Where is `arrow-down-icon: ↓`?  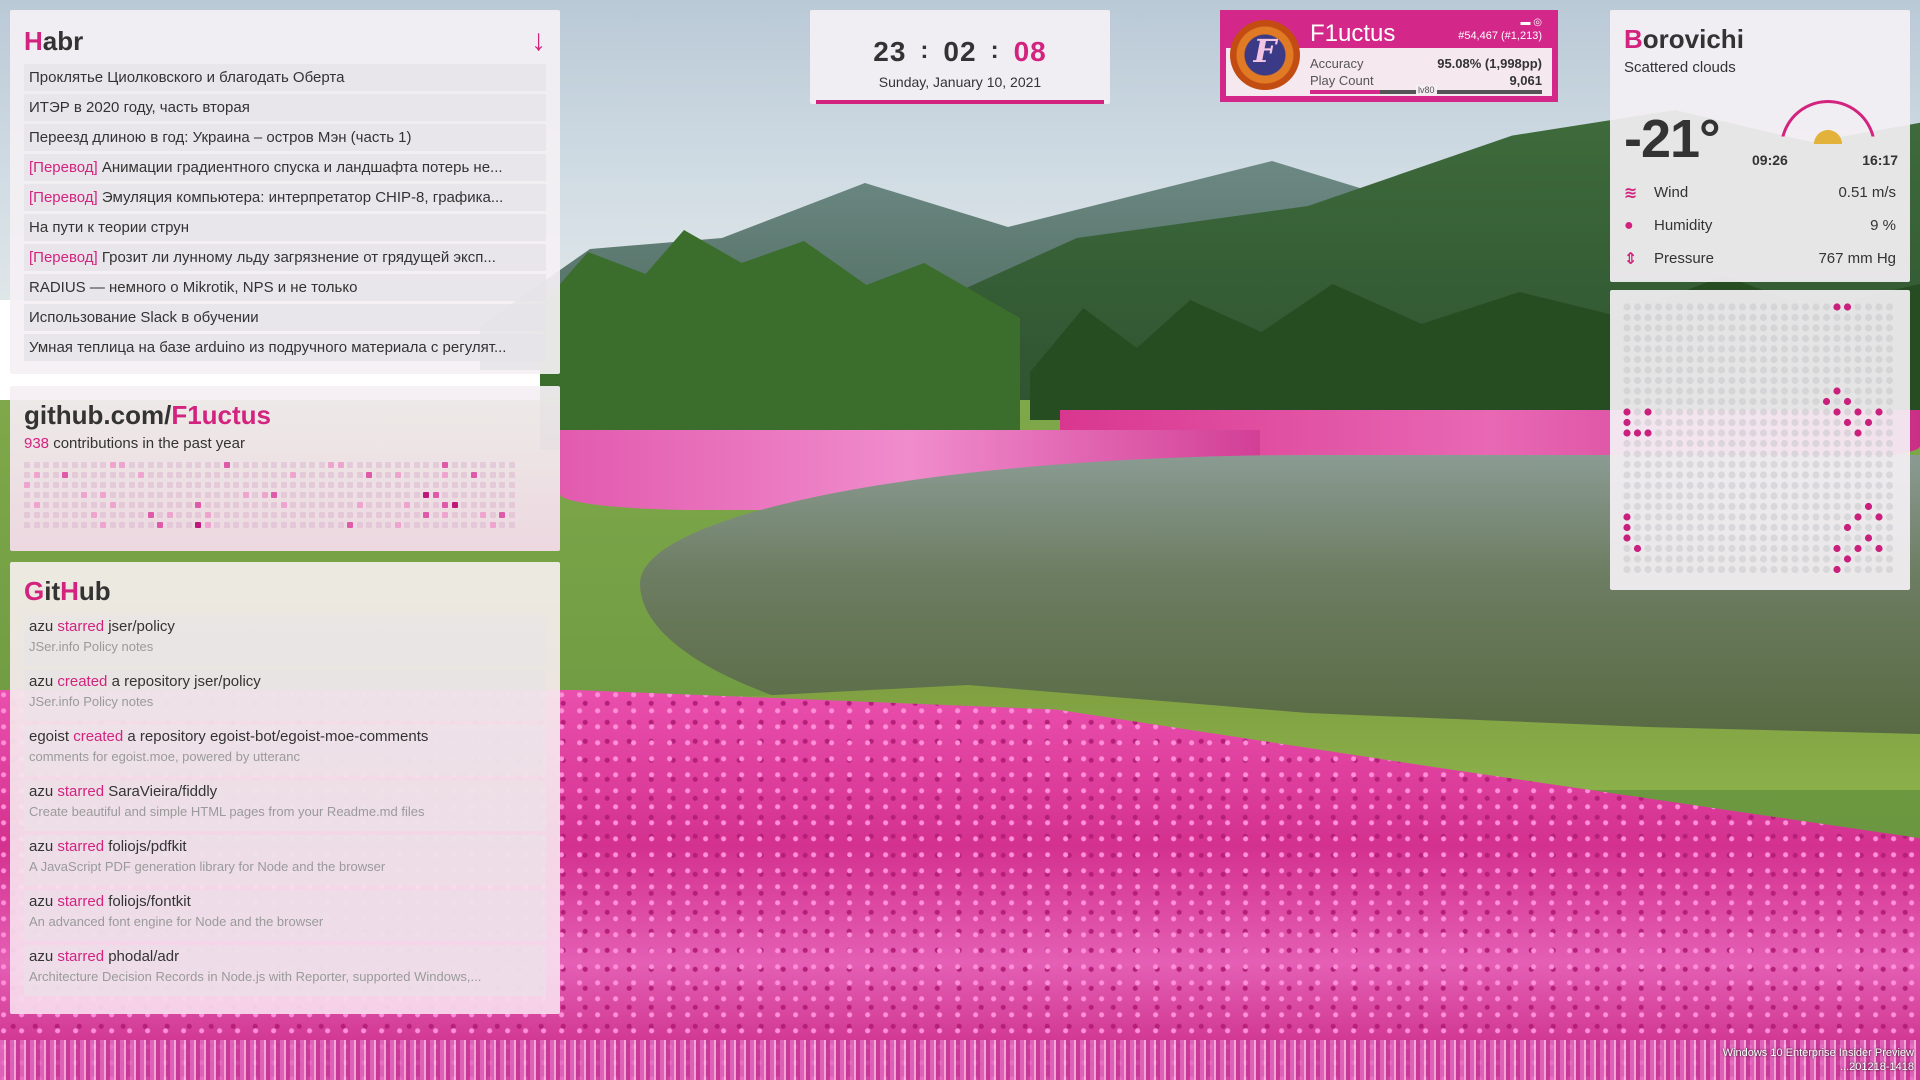
arrow-down-icon: ↓ is located at coordinates (538, 41).